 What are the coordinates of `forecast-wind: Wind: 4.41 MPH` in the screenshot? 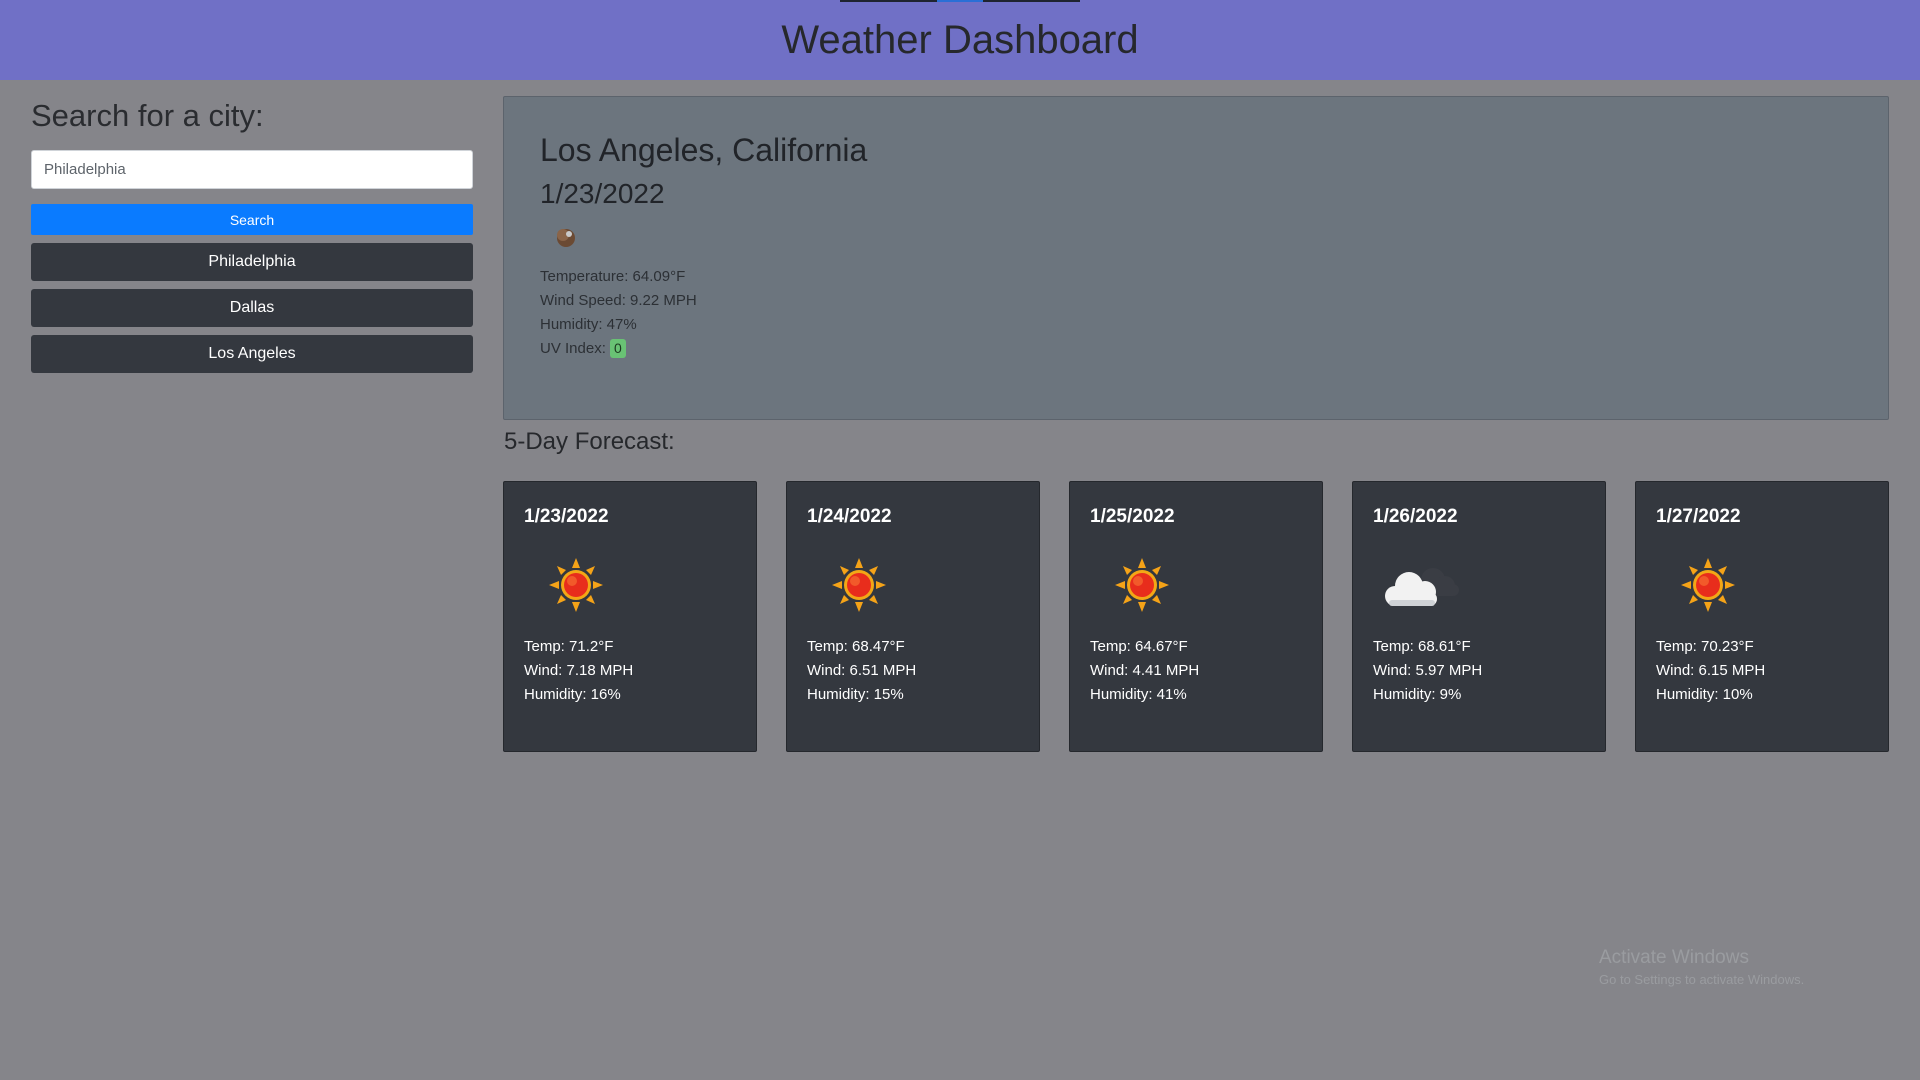 It's located at (1145, 670).